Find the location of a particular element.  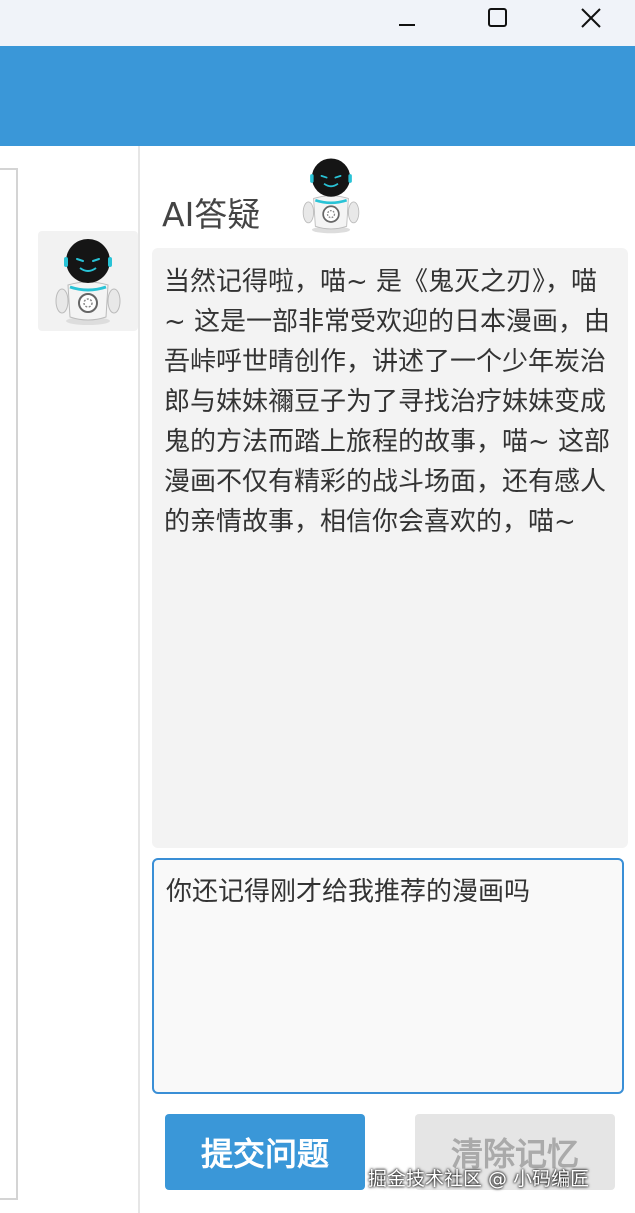

minimize-icon is located at coordinates (407, 25).